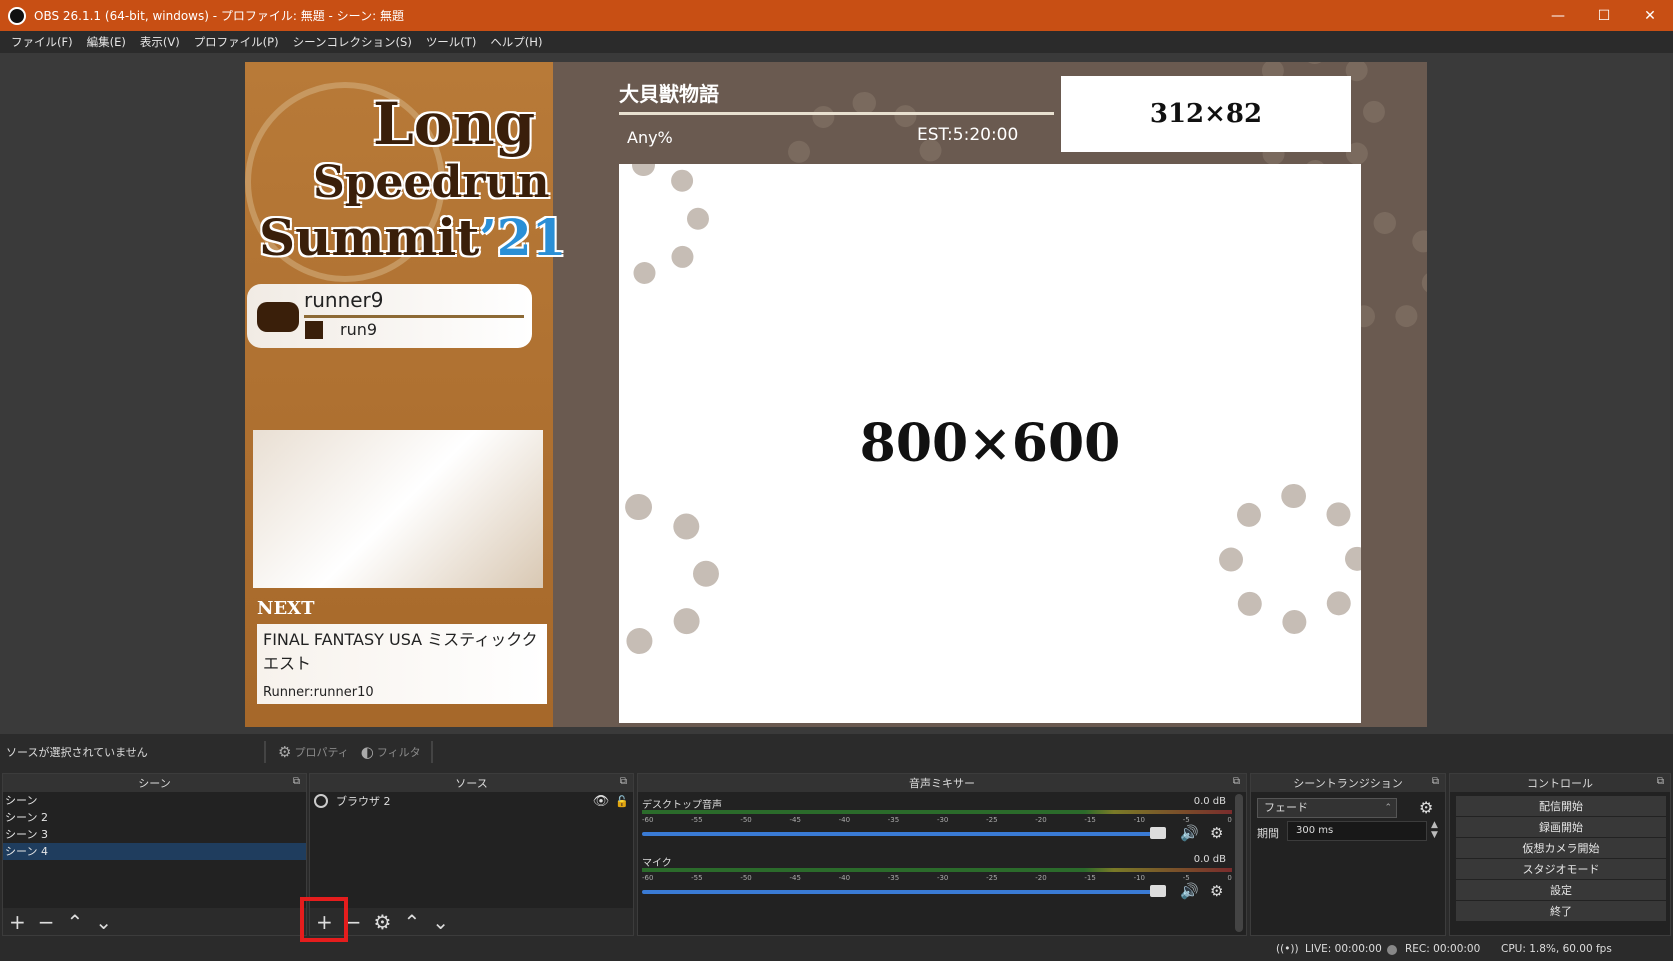 This screenshot has height=961, width=1673. Describe the element at coordinates (1561, 911) in the screenshot. I see `exit-button: 終了` at that location.